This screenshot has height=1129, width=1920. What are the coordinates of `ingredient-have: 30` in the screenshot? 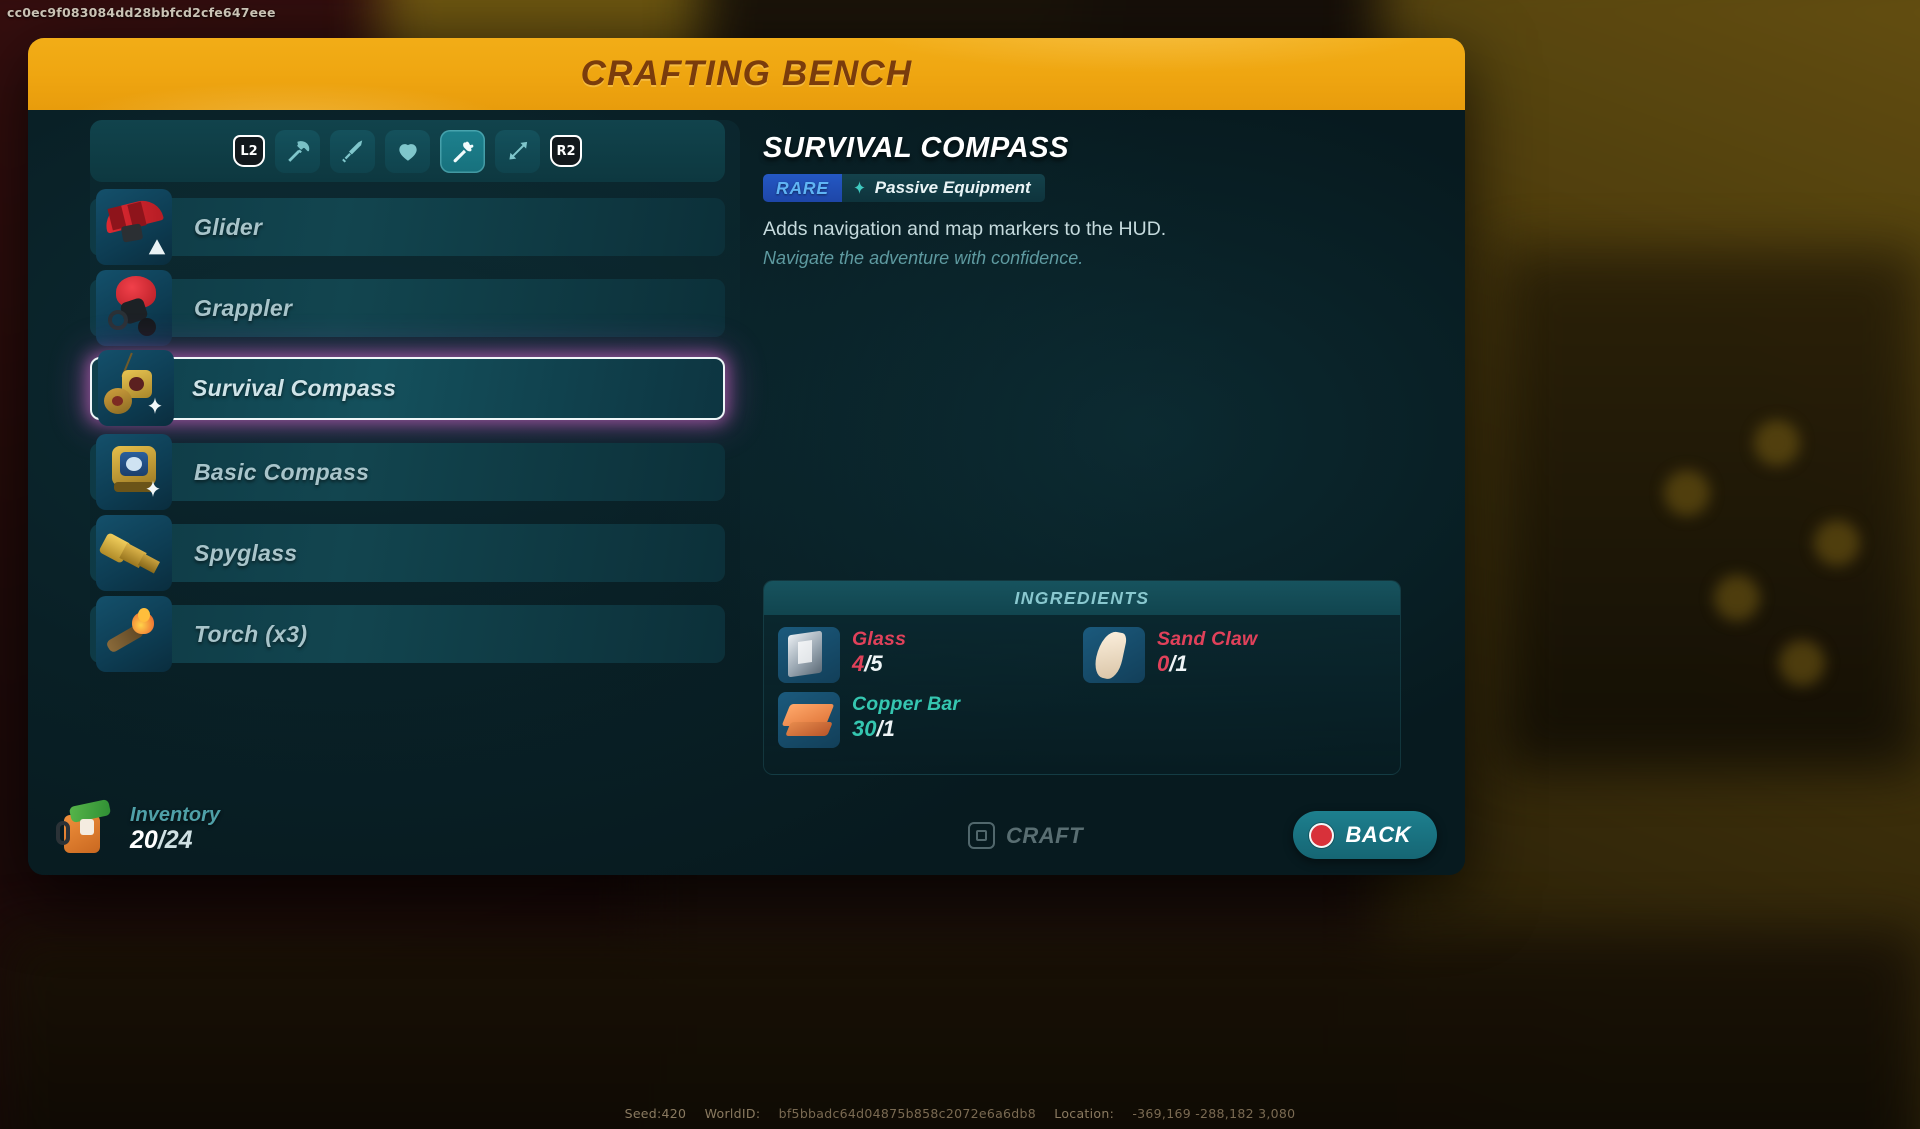 It's located at (864, 729).